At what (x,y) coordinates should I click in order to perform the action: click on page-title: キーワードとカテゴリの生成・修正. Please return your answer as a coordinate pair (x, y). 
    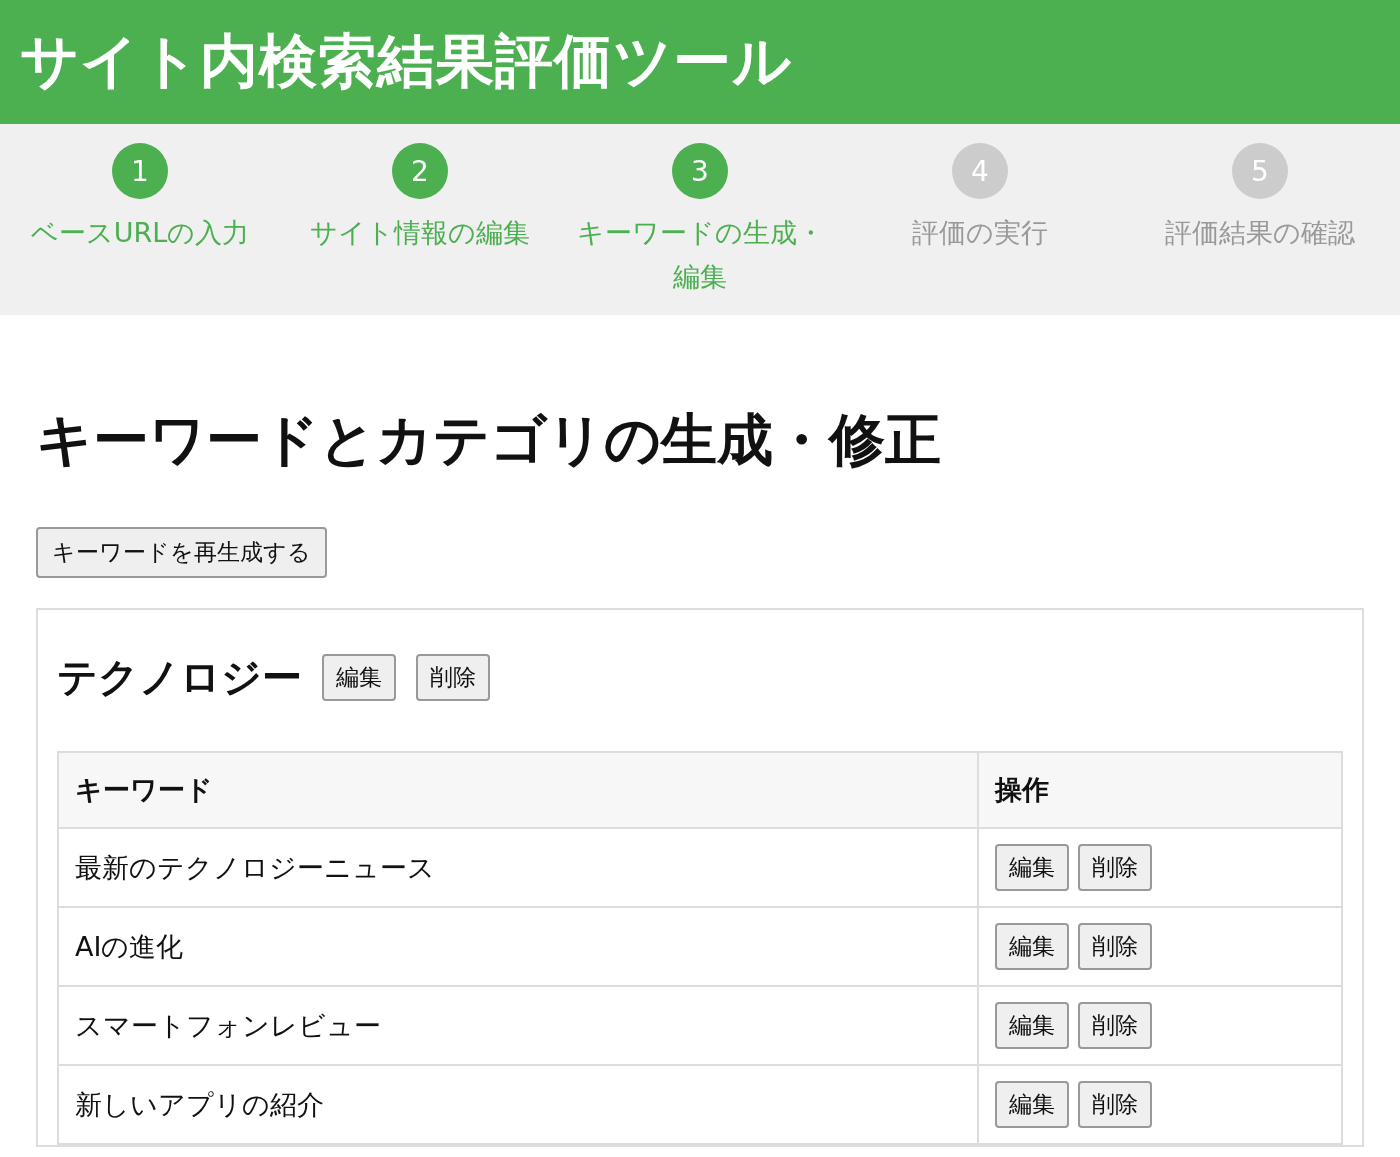
    Looking at the image, I should click on (489, 440).